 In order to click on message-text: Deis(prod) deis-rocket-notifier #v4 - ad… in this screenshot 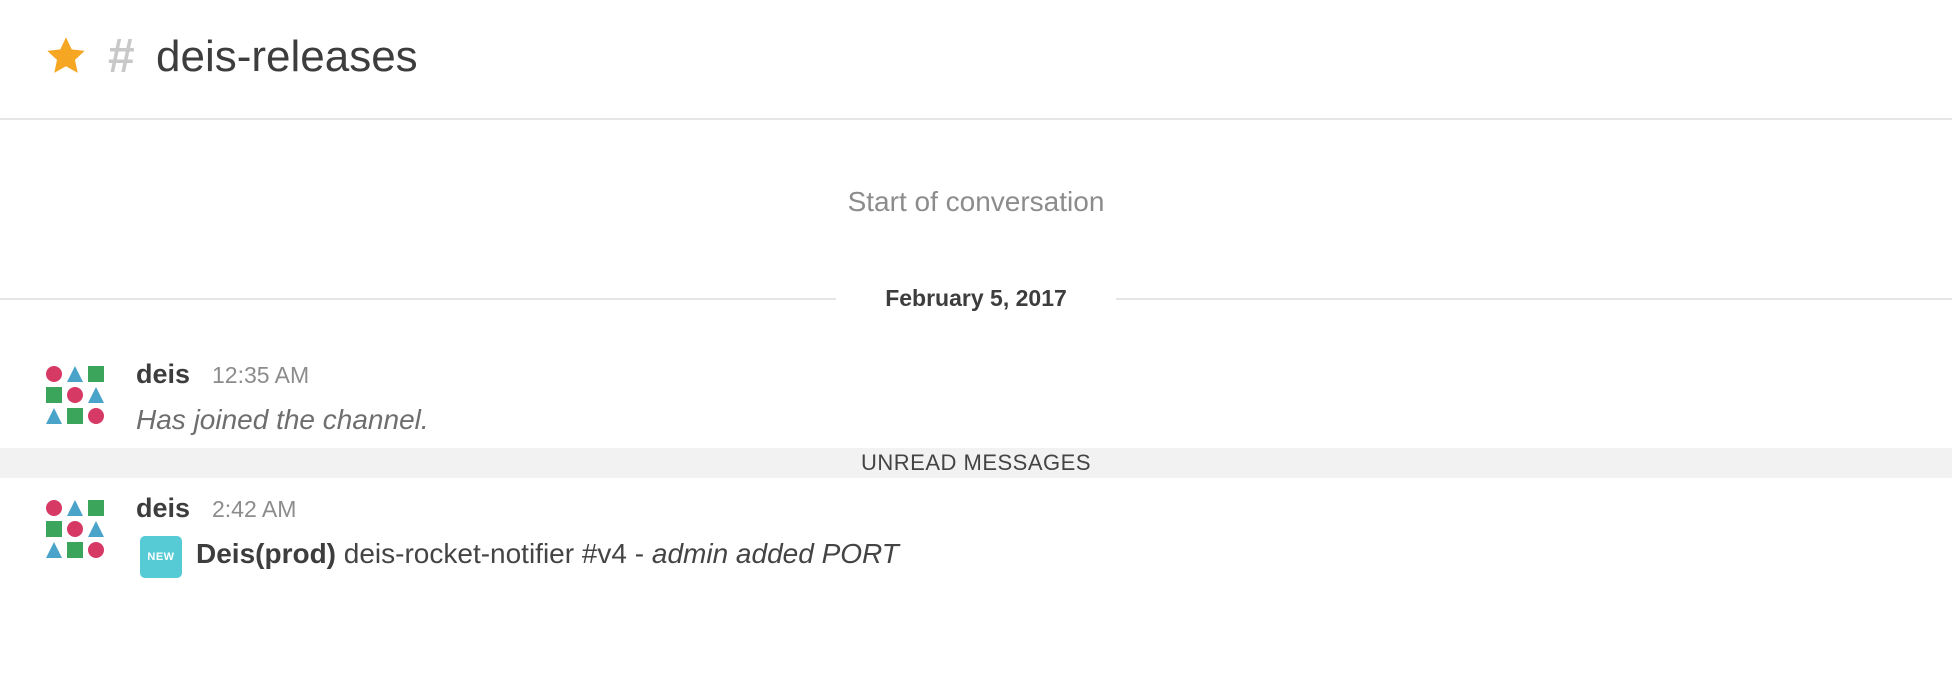, I will do `click(547, 554)`.